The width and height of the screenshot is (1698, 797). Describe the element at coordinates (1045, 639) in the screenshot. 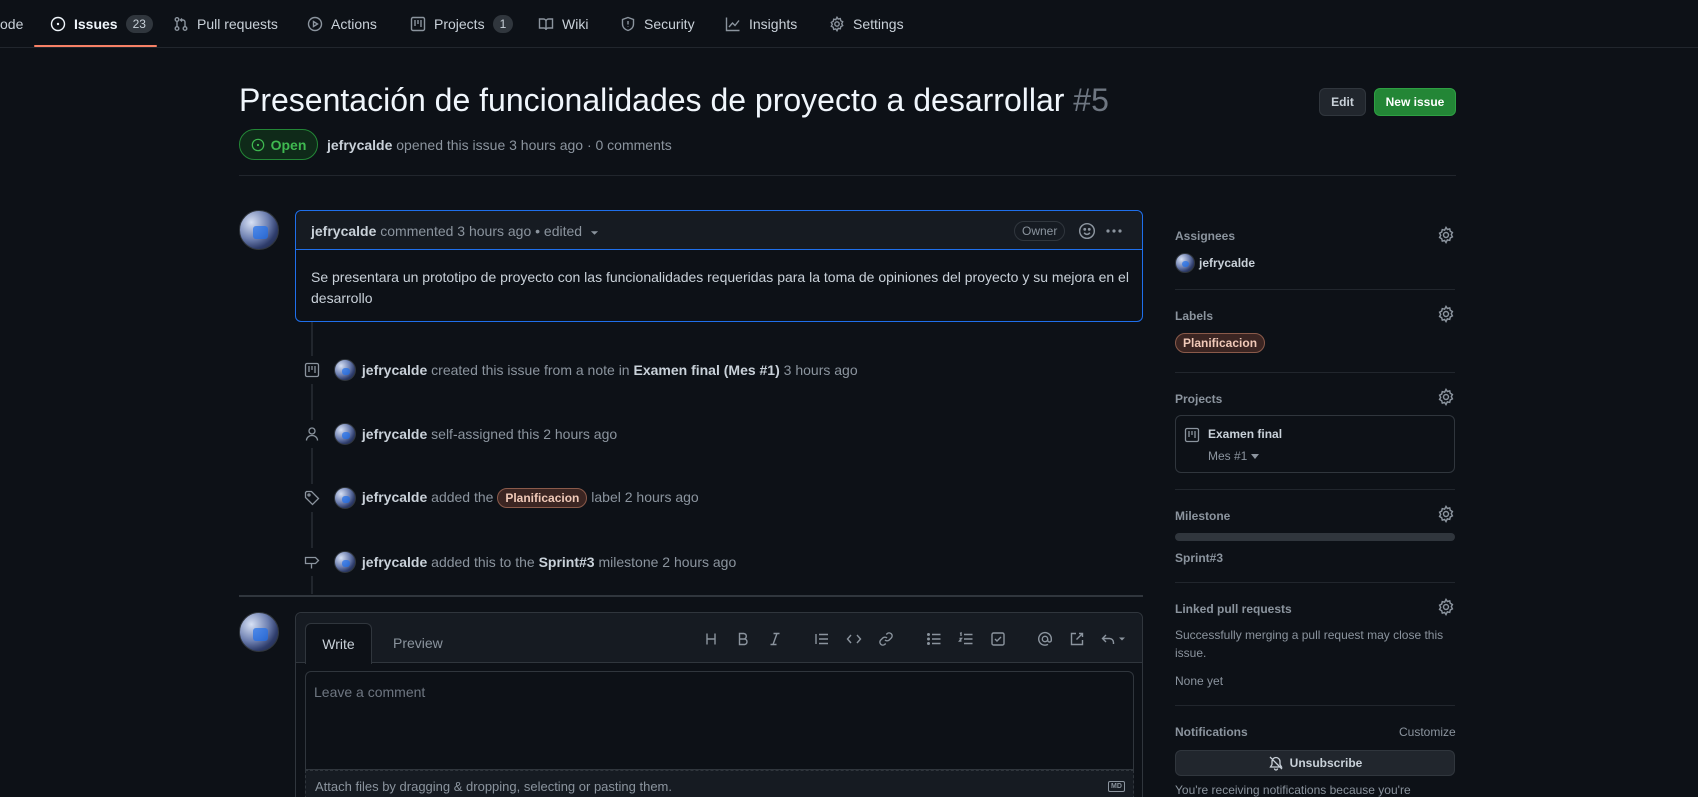

I see `mention-icon` at that location.